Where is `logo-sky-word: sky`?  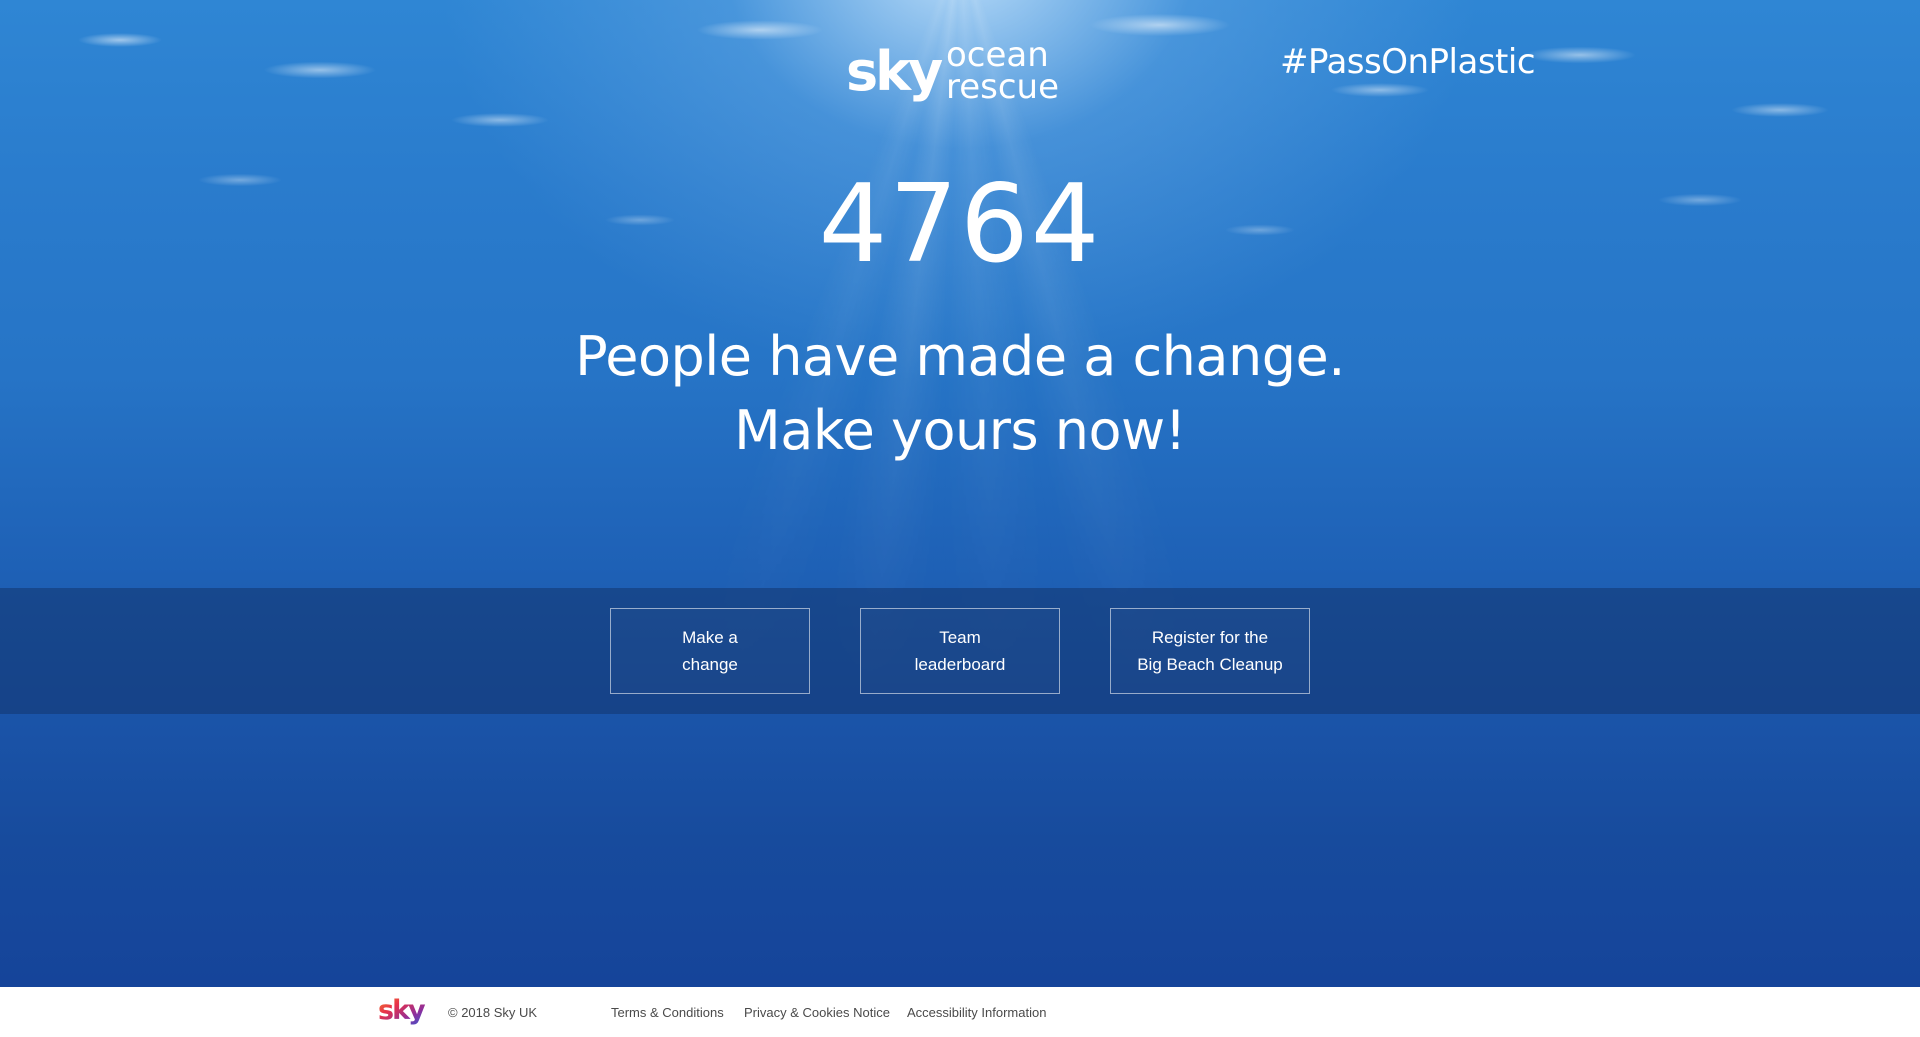
logo-sky-word: sky is located at coordinates (894, 71).